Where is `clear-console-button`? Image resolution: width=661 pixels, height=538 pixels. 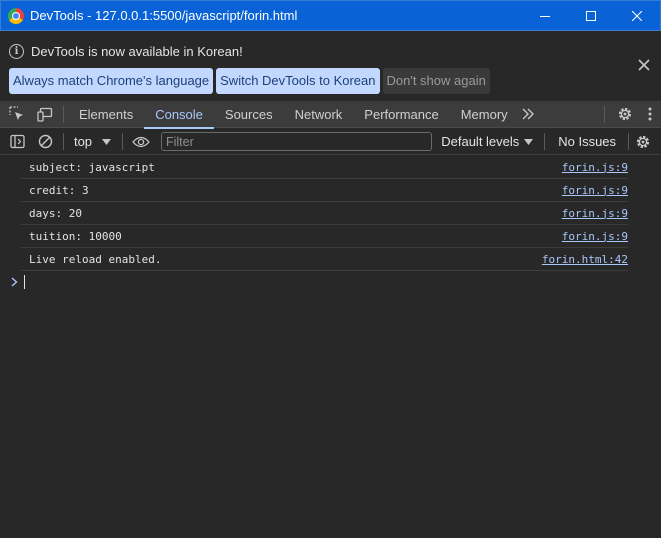
clear-console-button is located at coordinates (45, 141).